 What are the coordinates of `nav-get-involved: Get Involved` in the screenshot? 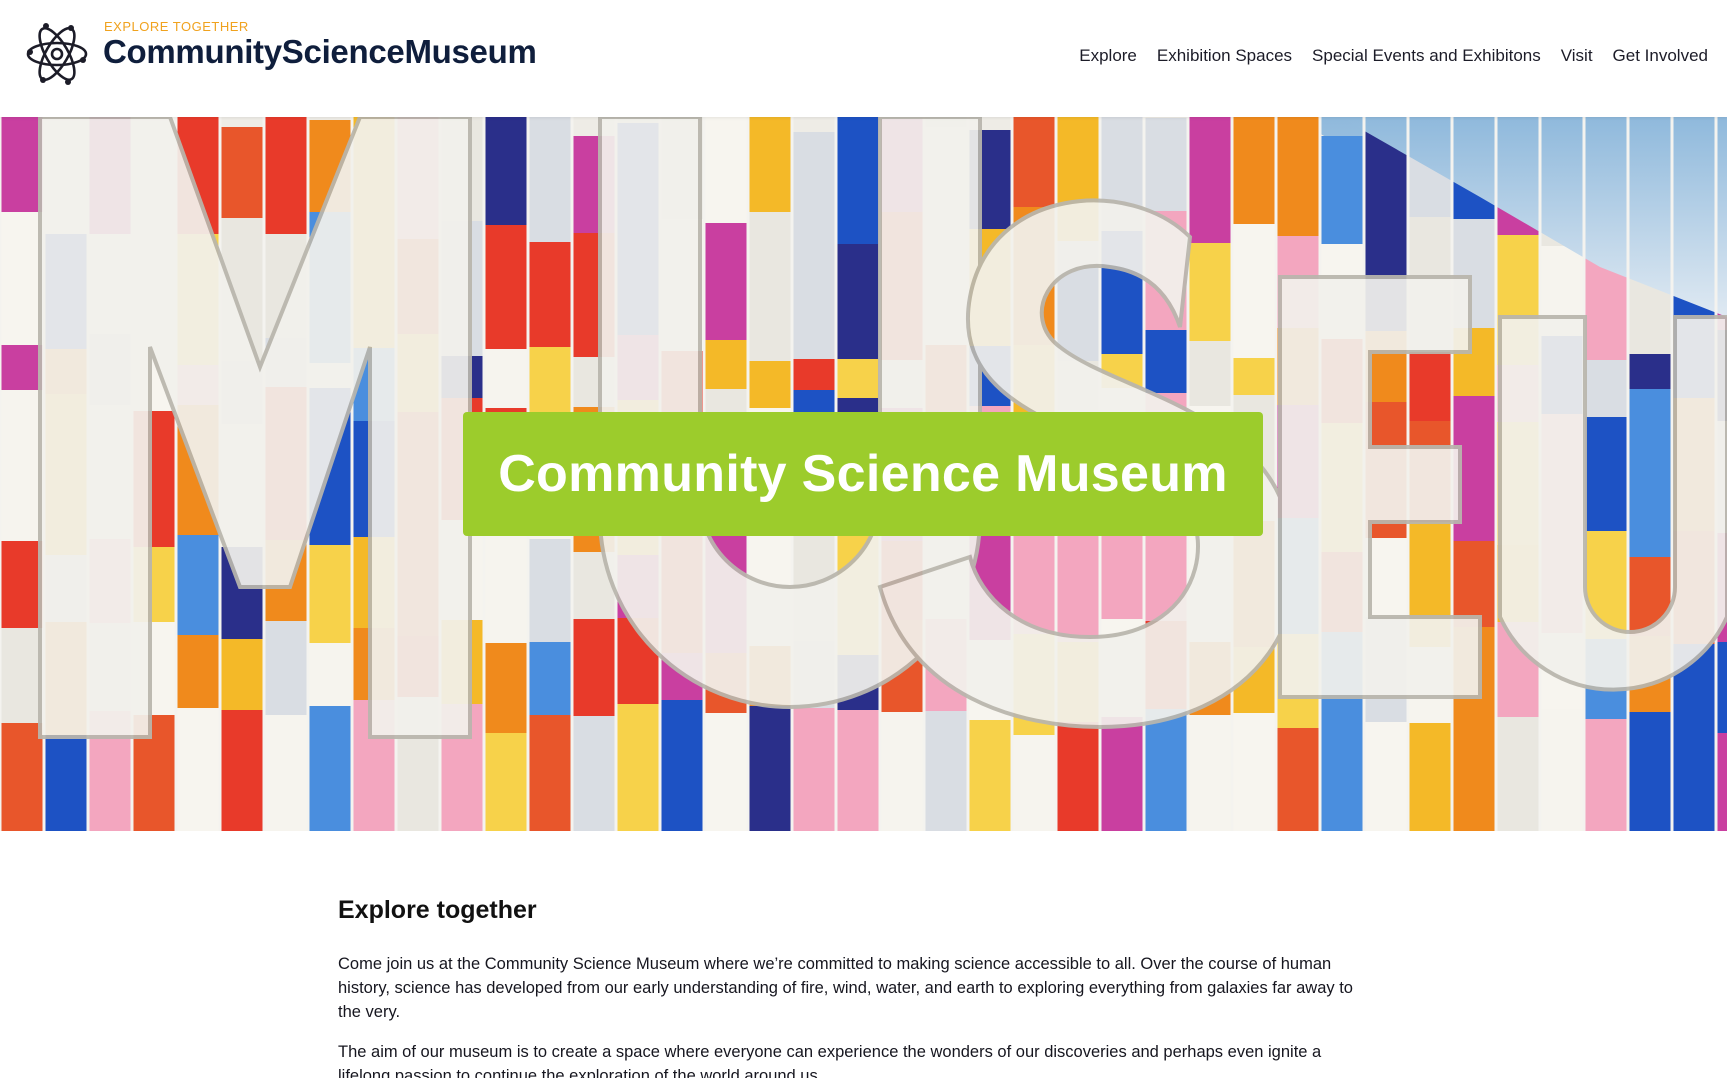 It's located at (1660, 56).